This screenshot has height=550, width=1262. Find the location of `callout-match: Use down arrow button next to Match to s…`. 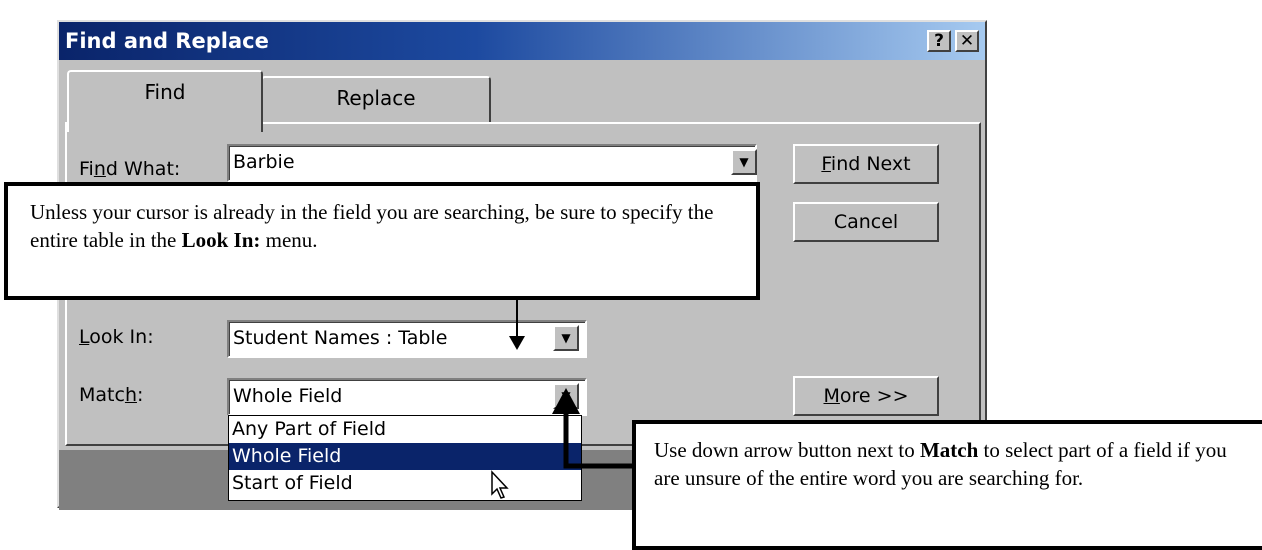

callout-match: Use down arrow button next to Match to s… is located at coordinates (947, 485).